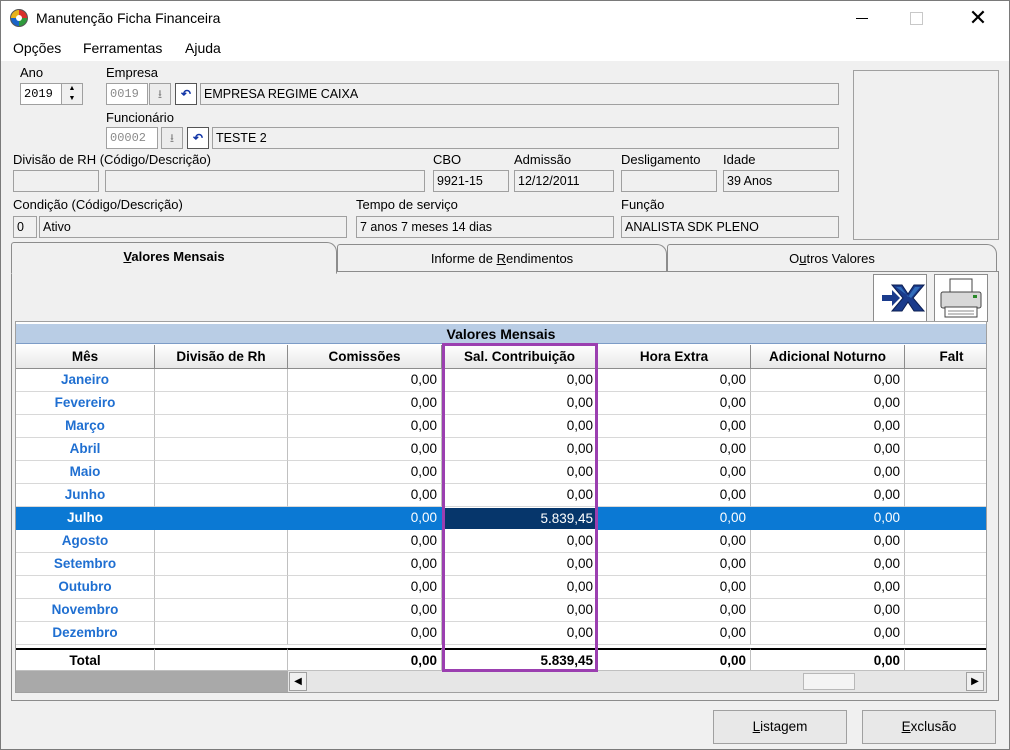 The width and height of the screenshot is (1010, 750). What do you see at coordinates (961, 298) in the screenshot?
I see `print-button` at bounding box center [961, 298].